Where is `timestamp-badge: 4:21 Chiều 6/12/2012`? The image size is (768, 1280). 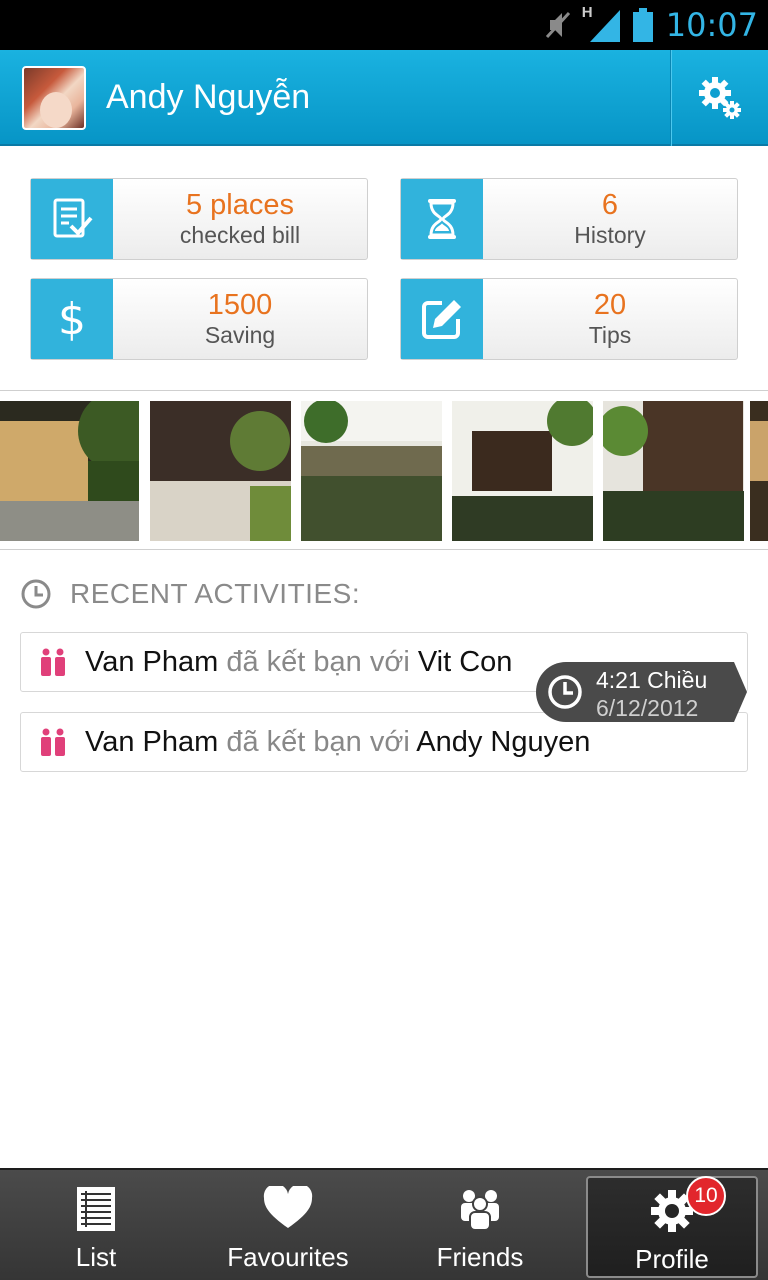 timestamp-badge: 4:21 Chiều 6/12/2012 is located at coordinates (642, 692).